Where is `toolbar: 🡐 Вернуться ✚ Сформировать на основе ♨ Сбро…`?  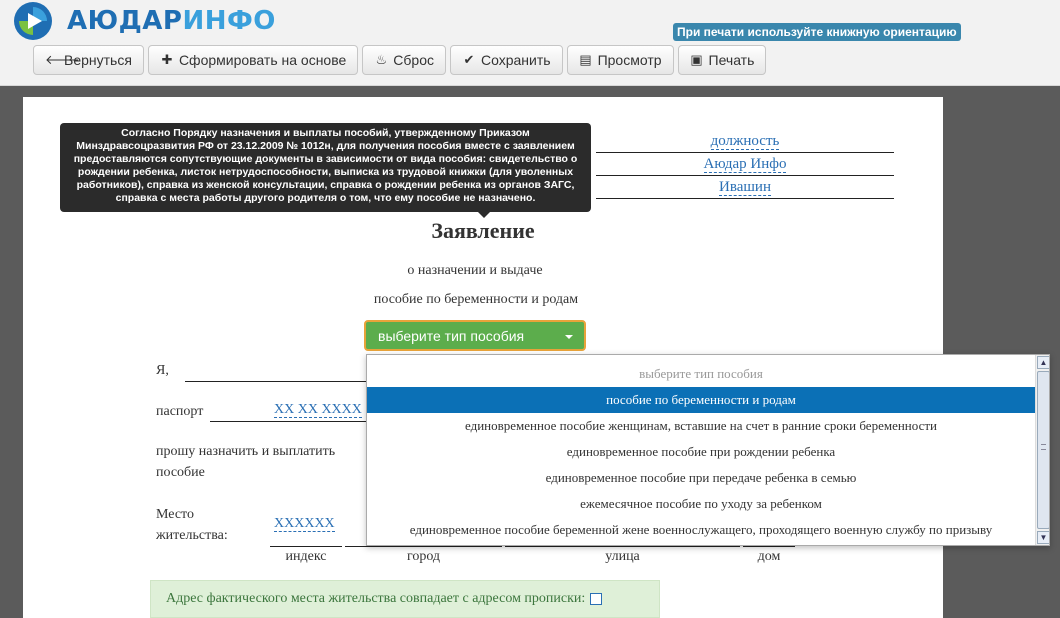
toolbar: 🡐 Вернуться ✚ Сформировать на основе ♨ Сбро… is located at coordinates (401, 60).